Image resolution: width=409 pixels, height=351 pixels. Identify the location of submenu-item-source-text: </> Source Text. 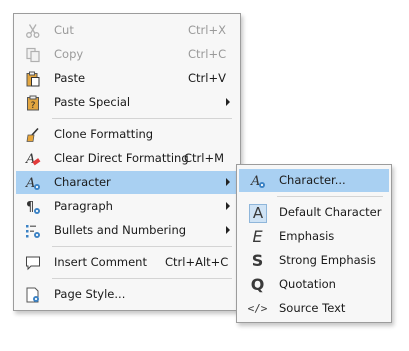
(314, 308).